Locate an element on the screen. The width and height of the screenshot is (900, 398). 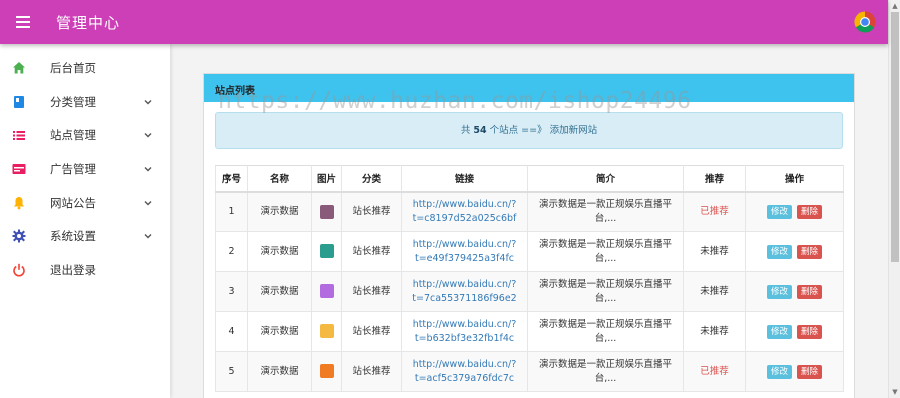
column-header-index: 序号 is located at coordinates (231, 179).